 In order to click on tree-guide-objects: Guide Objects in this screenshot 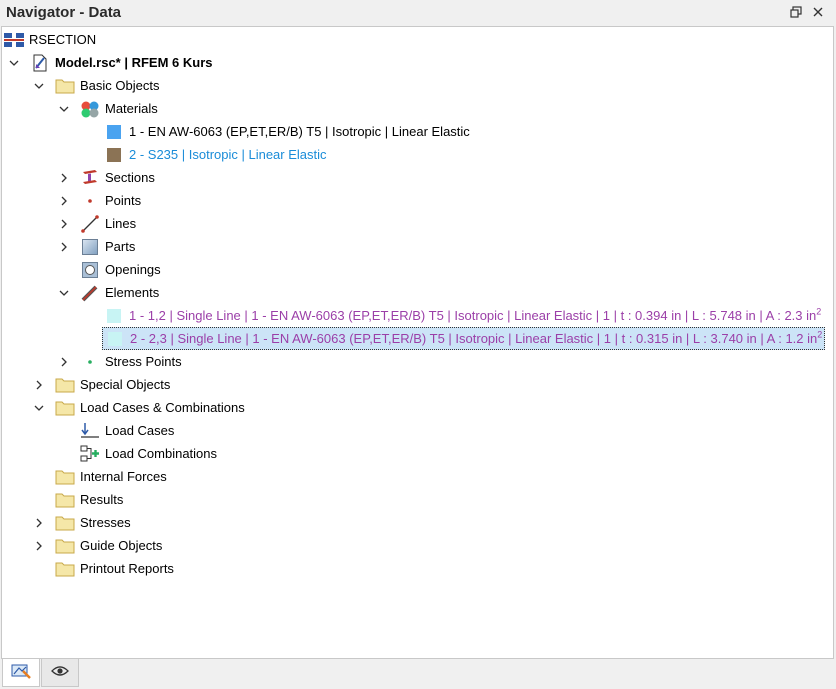, I will do `click(108, 545)`.